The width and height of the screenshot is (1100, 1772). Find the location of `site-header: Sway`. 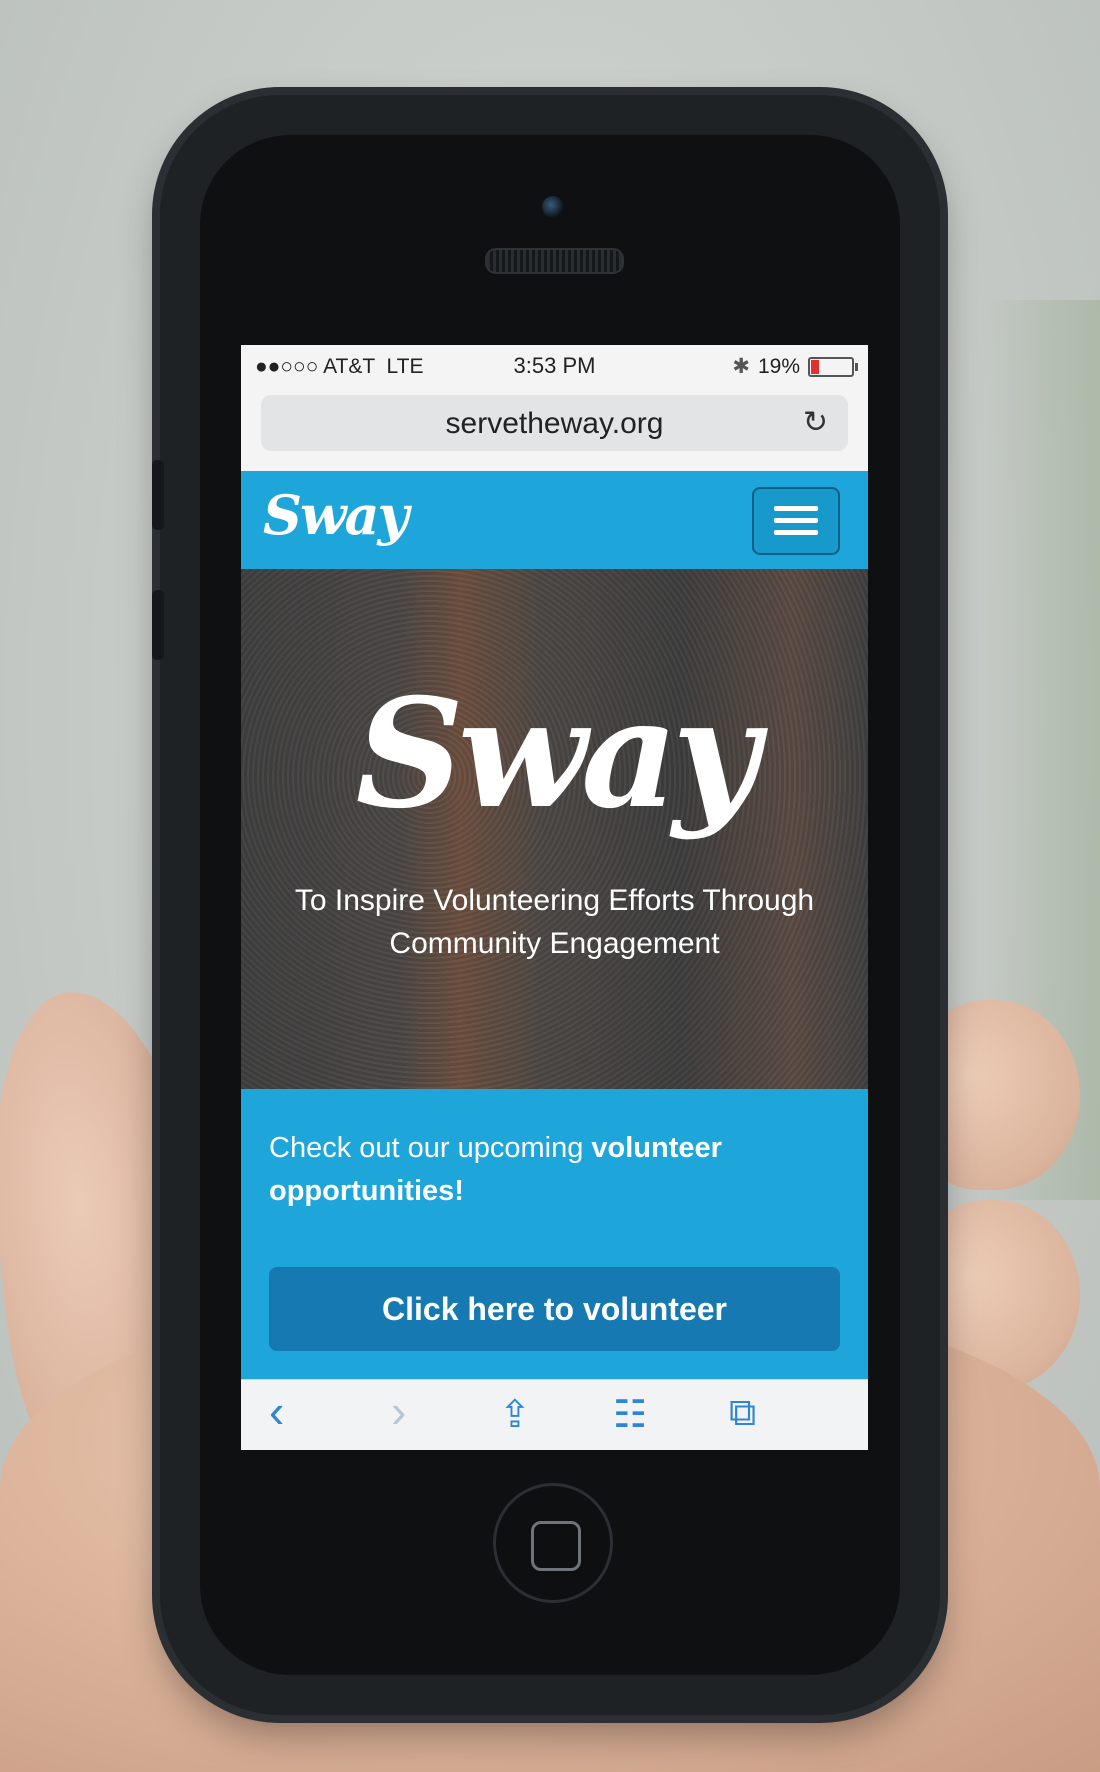

site-header: Sway is located at coordinates (554, 520).